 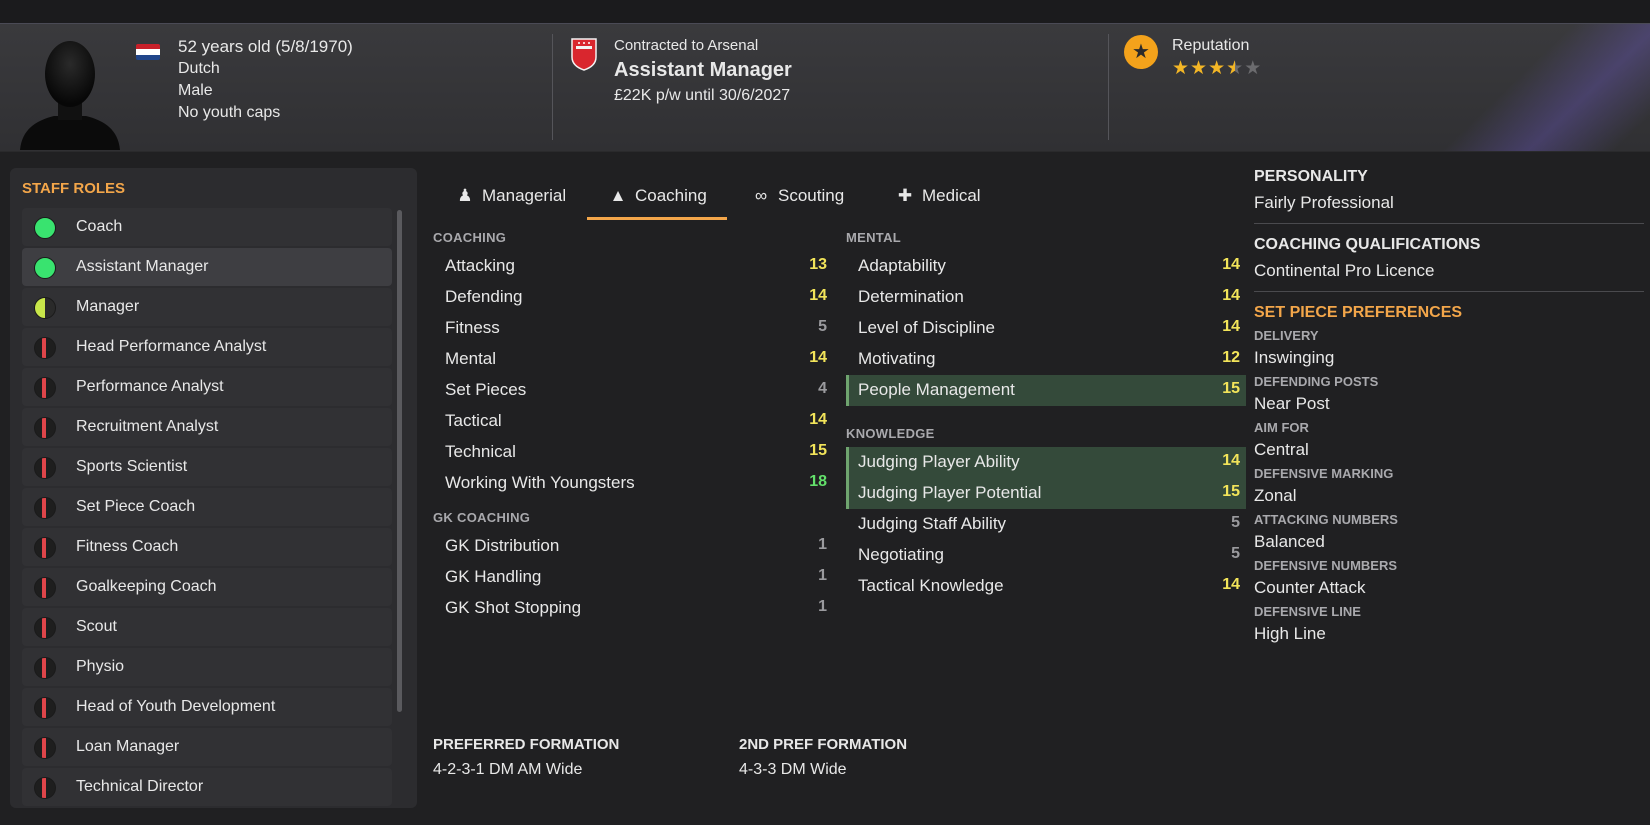 I want to click on tab-label: Medical, so click(x=951, y=195).